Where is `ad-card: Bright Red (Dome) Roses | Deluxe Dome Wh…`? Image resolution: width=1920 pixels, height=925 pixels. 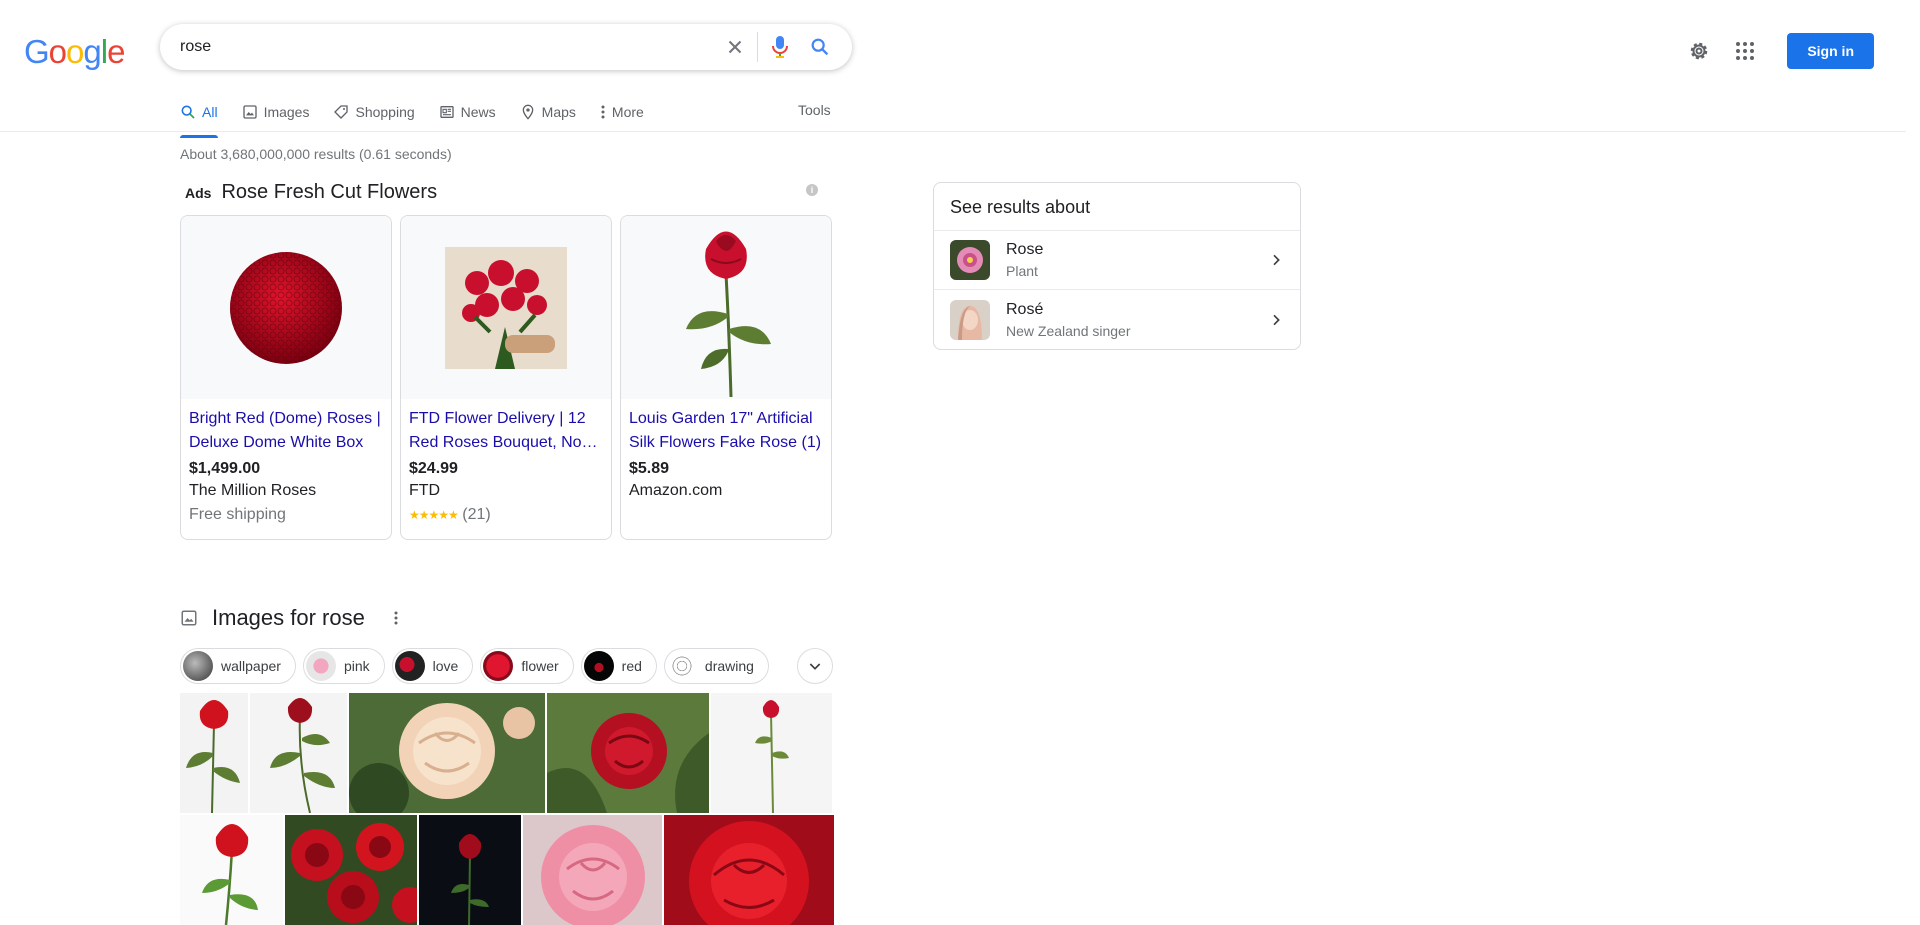
ad-card: Bright Red (Dome) Roses | Deluxe Dome Wh… is located at coordinates (286, 377).